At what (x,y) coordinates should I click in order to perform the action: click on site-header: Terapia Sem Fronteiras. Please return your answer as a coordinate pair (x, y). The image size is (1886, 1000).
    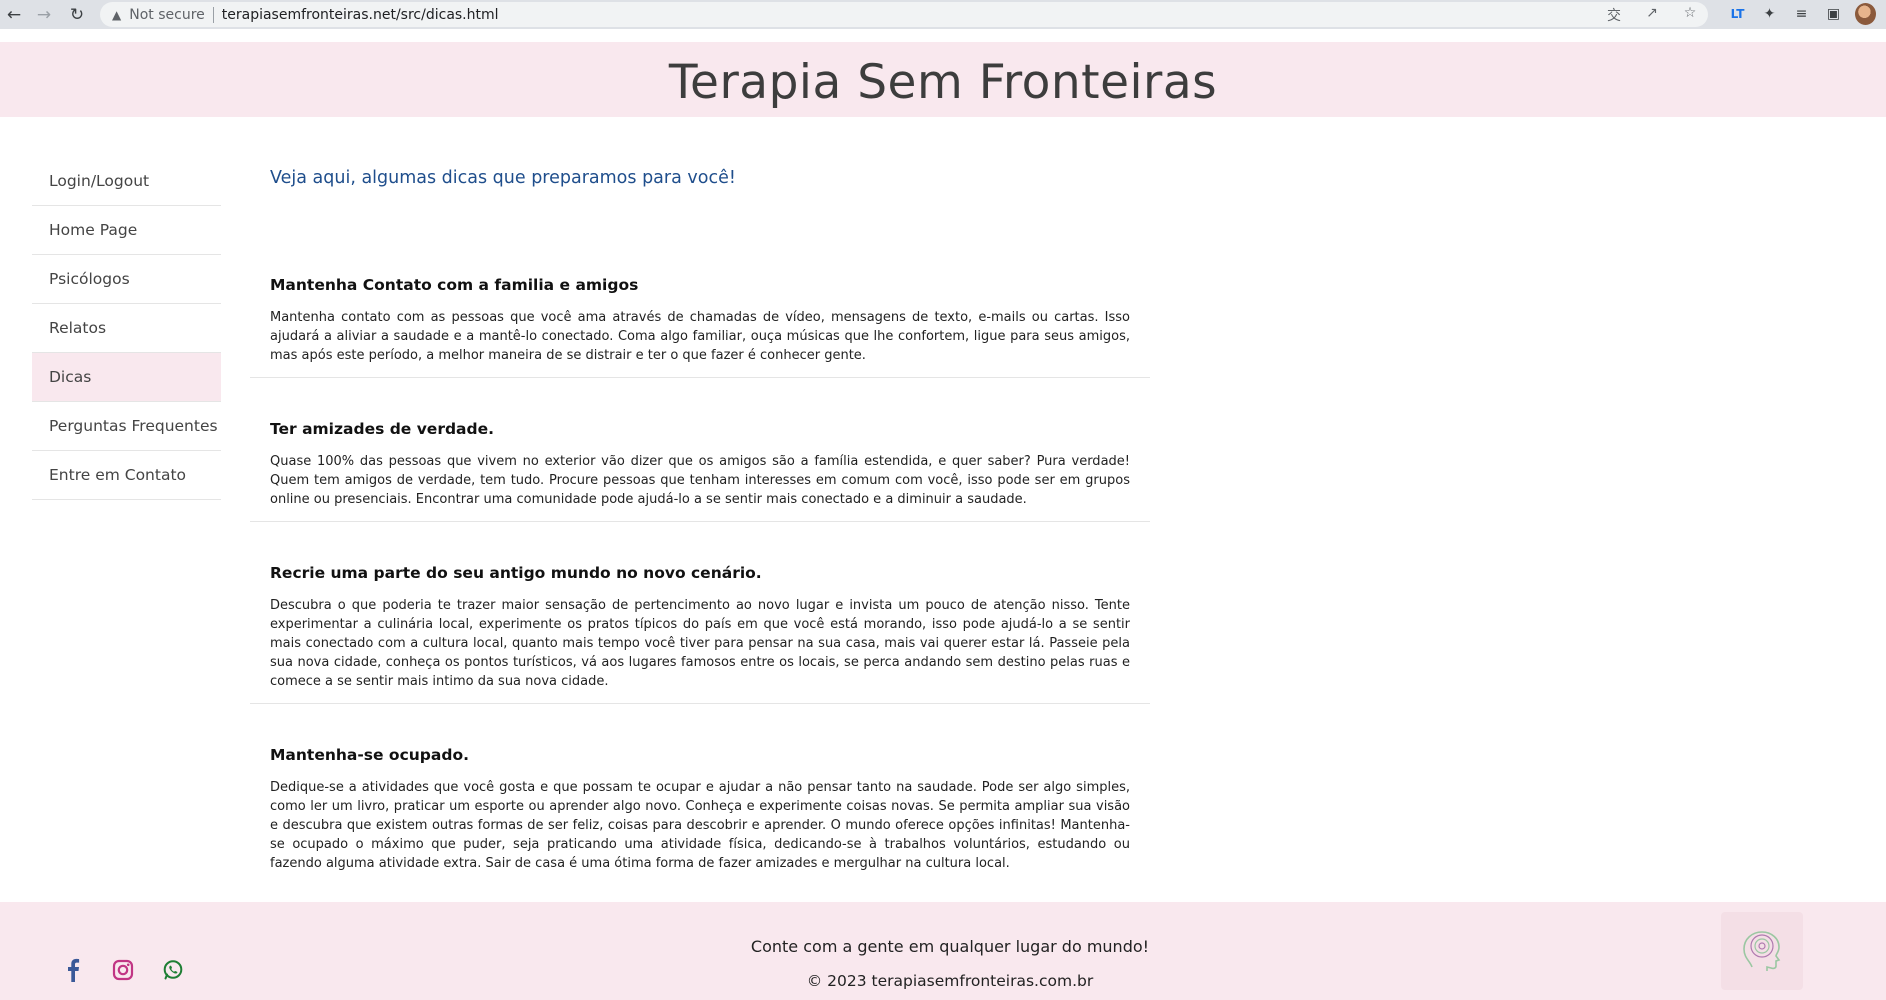
    Looking at the image, I should click on (943, 79).